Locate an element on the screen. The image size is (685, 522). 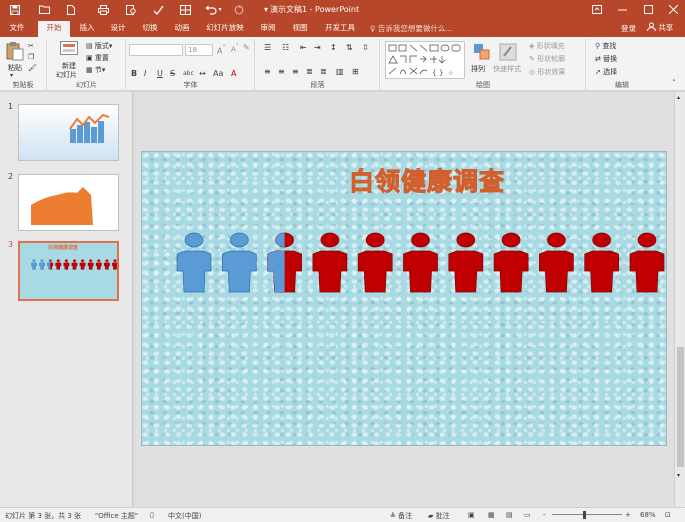
clear-format-icon: ✎ is located at coordinates (246, 47).